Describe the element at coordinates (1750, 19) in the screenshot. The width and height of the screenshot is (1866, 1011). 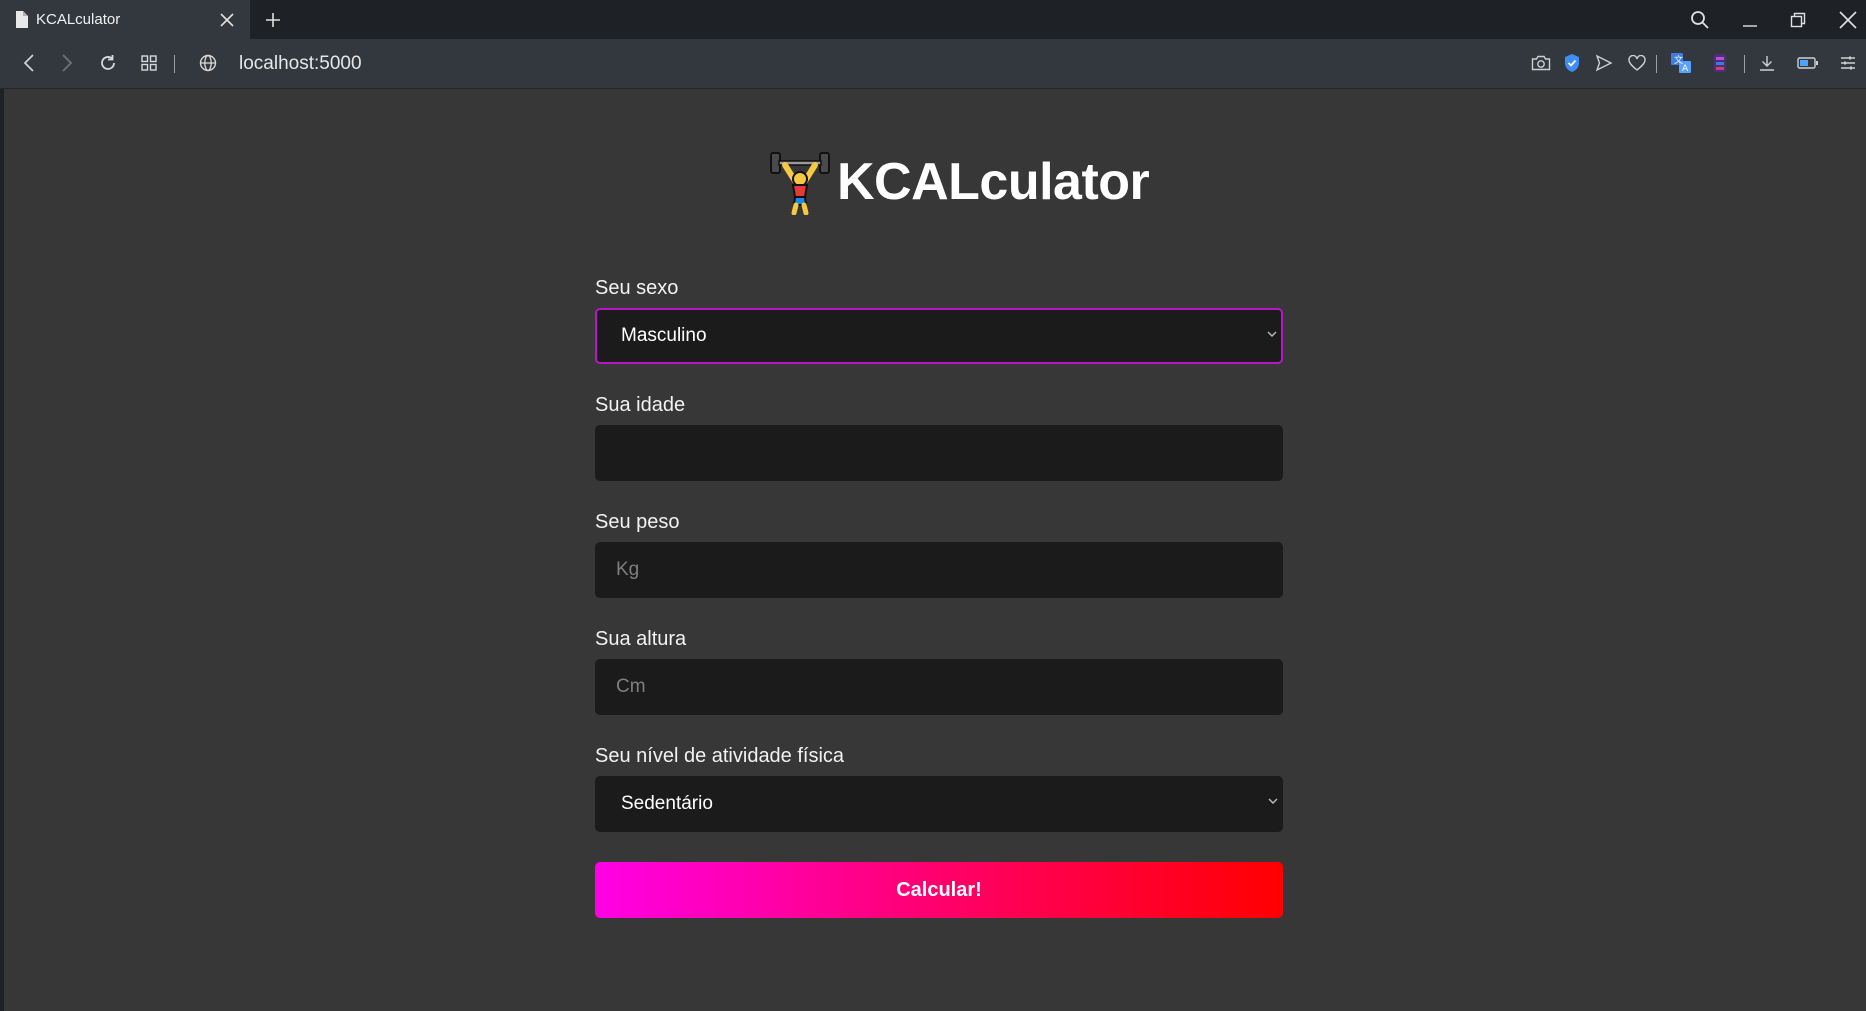
I see `minimize-icon` at that location.